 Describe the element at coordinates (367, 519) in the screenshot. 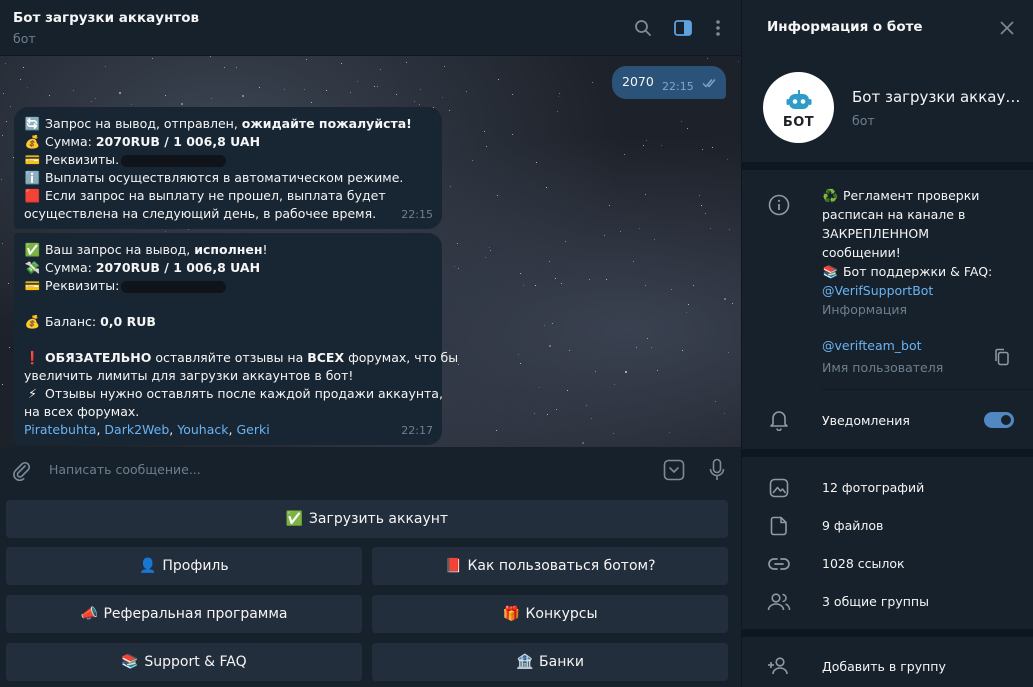

I see `upload-account-button: ✅ Загрузить аккаунт` at that location.